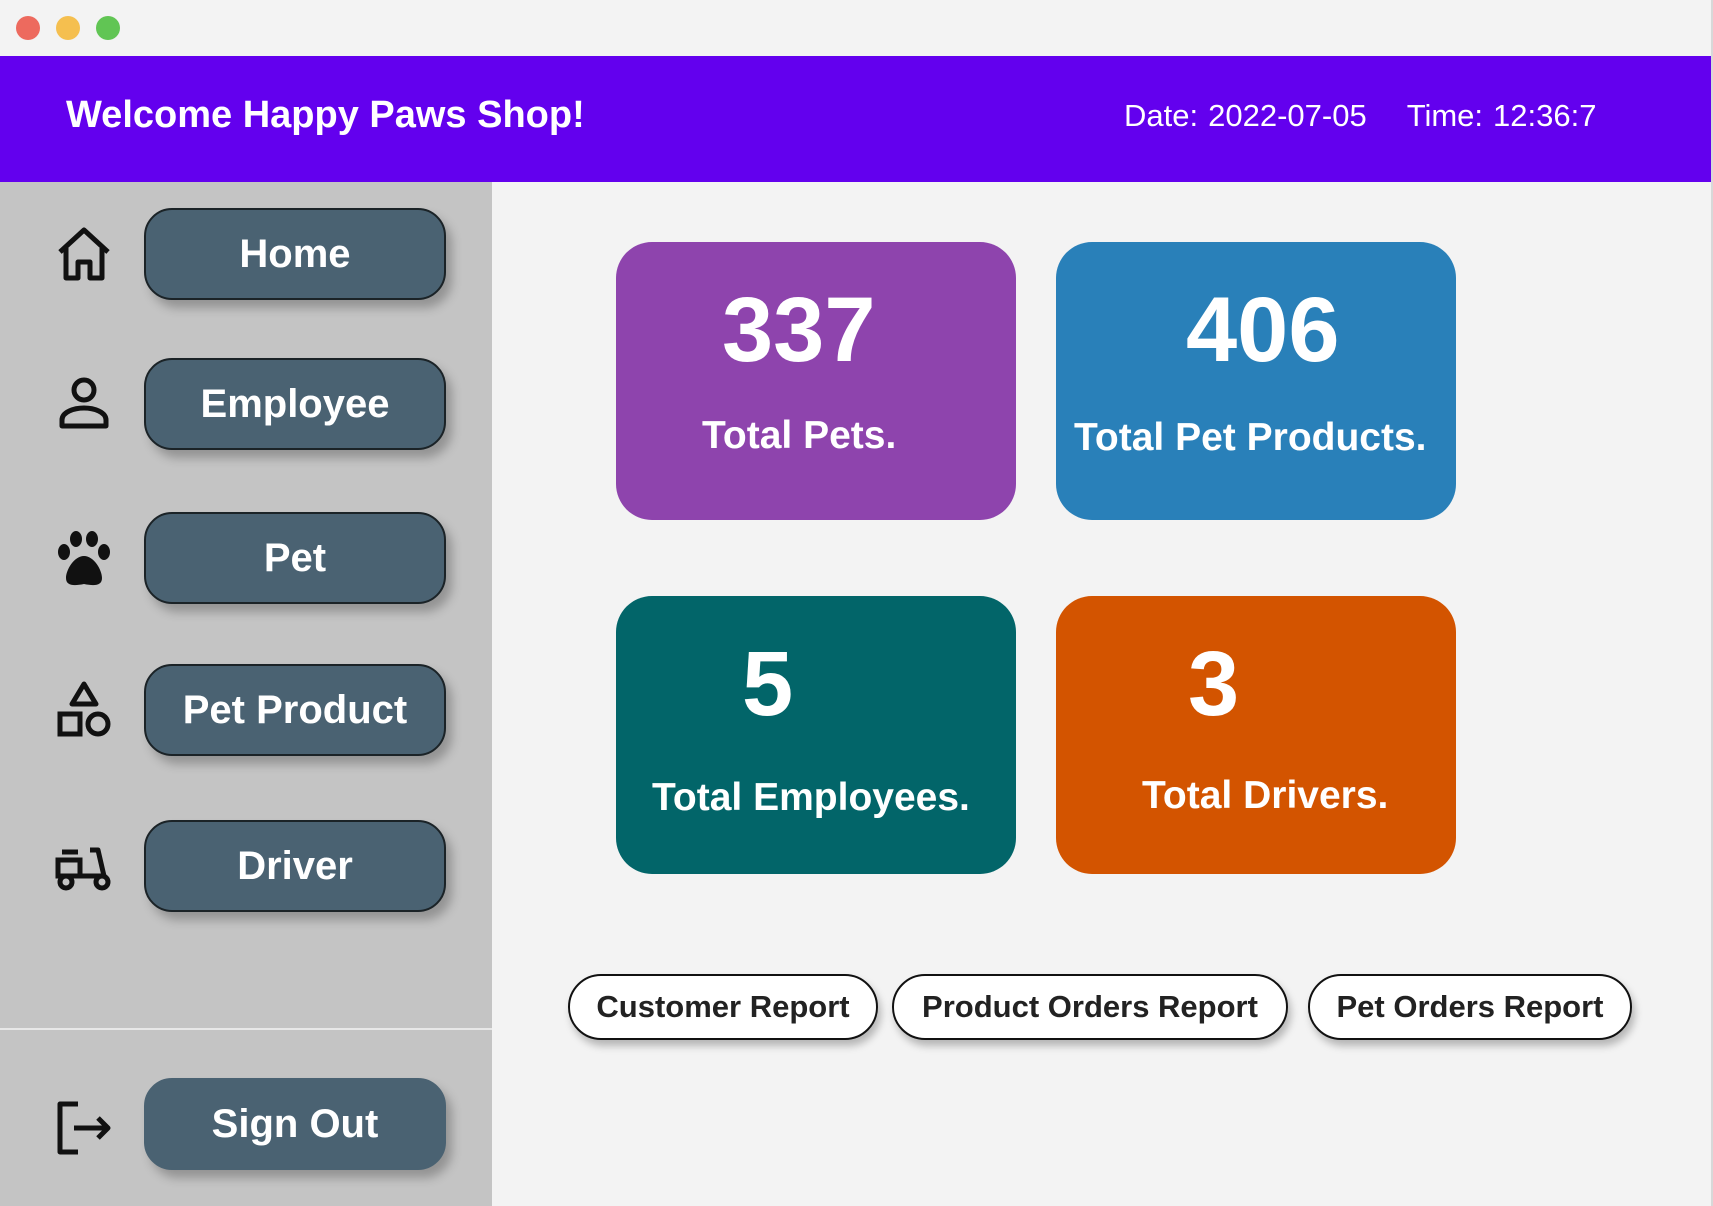  Describe the element at coordinates (1214, 684) in the screenshot. I see `stat-value: 3` at that location.